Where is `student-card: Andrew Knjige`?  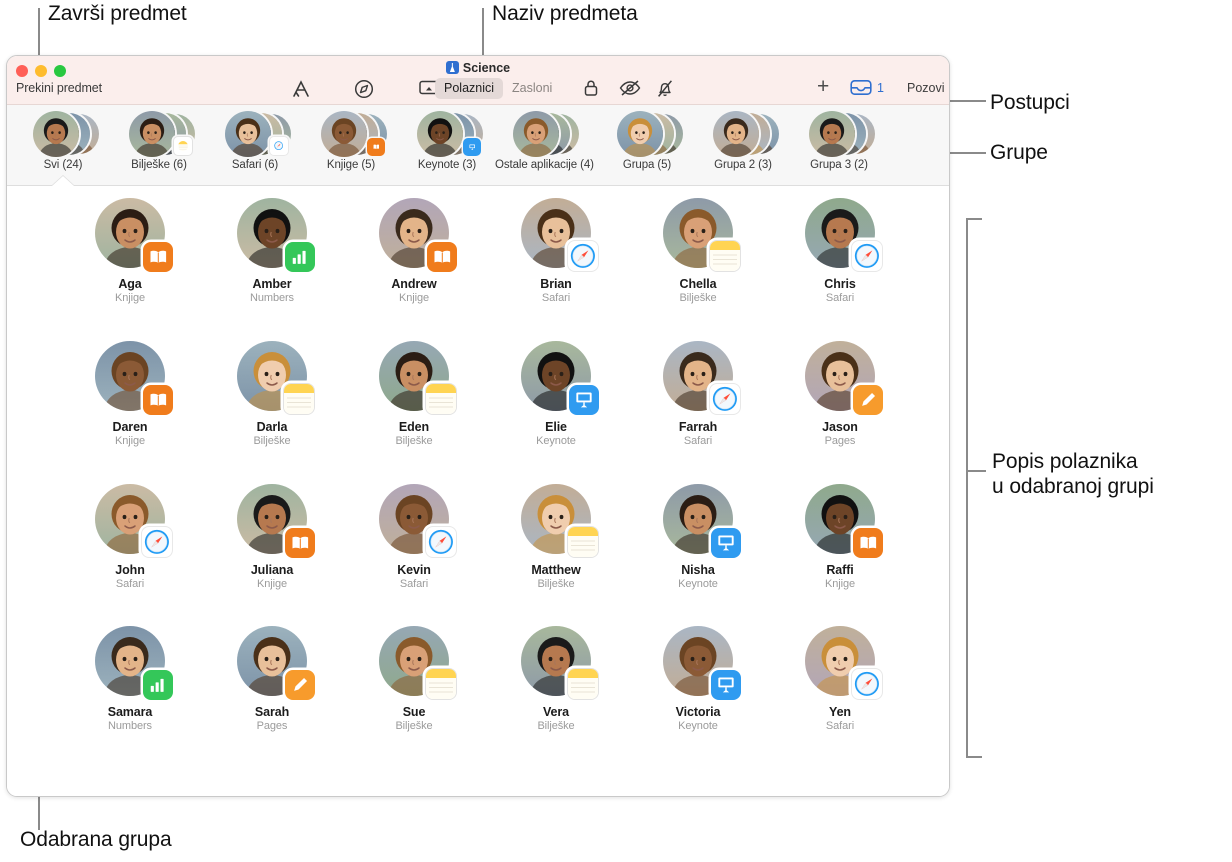
student-card: Andrew Knjige is located at coordinates (414, 251).